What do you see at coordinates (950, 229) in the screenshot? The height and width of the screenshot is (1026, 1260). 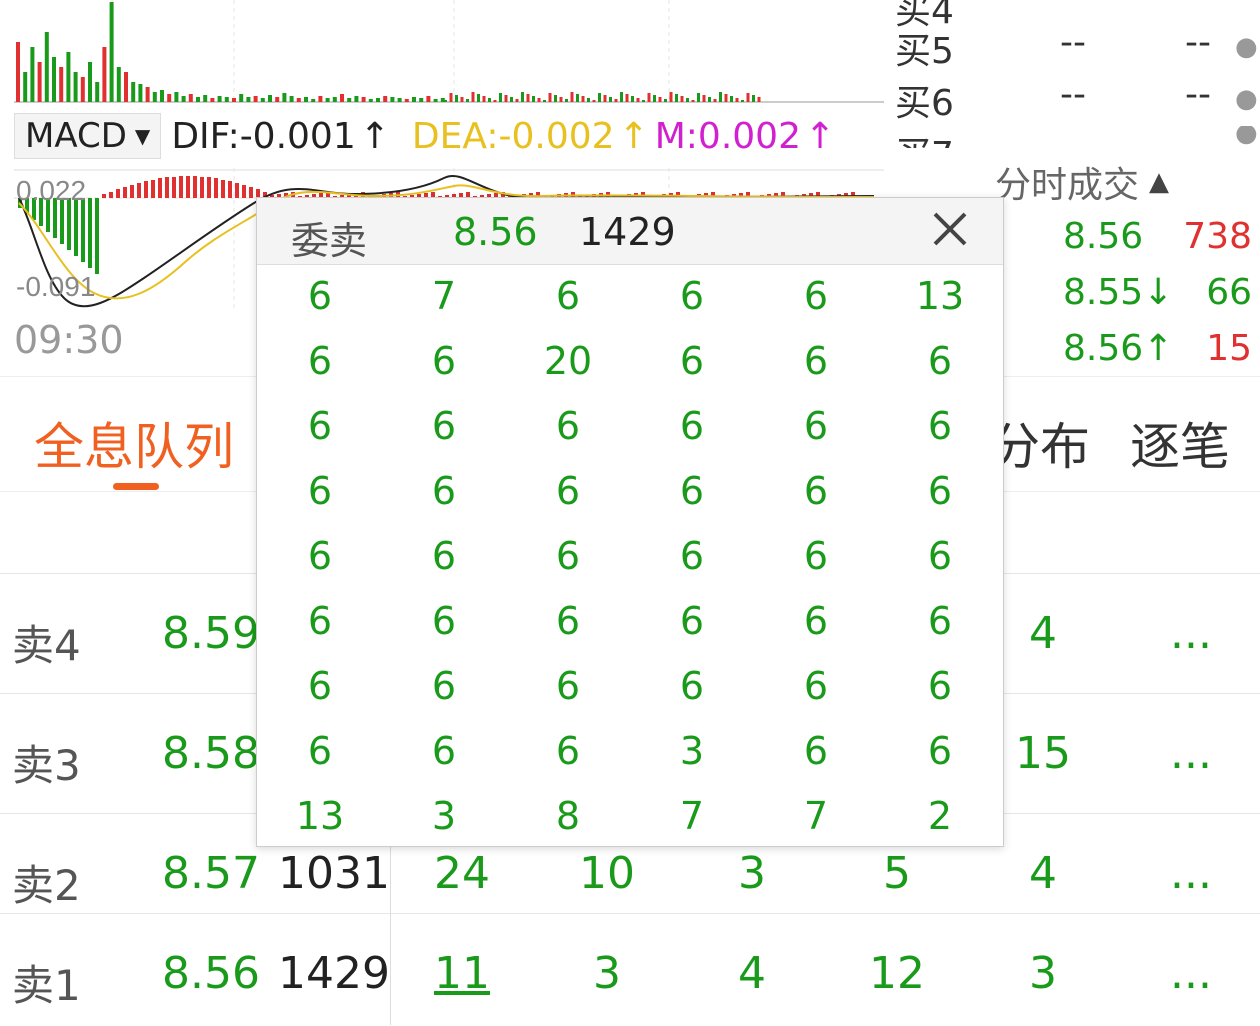 I see `close-icon` at bounding box center [950, 229].